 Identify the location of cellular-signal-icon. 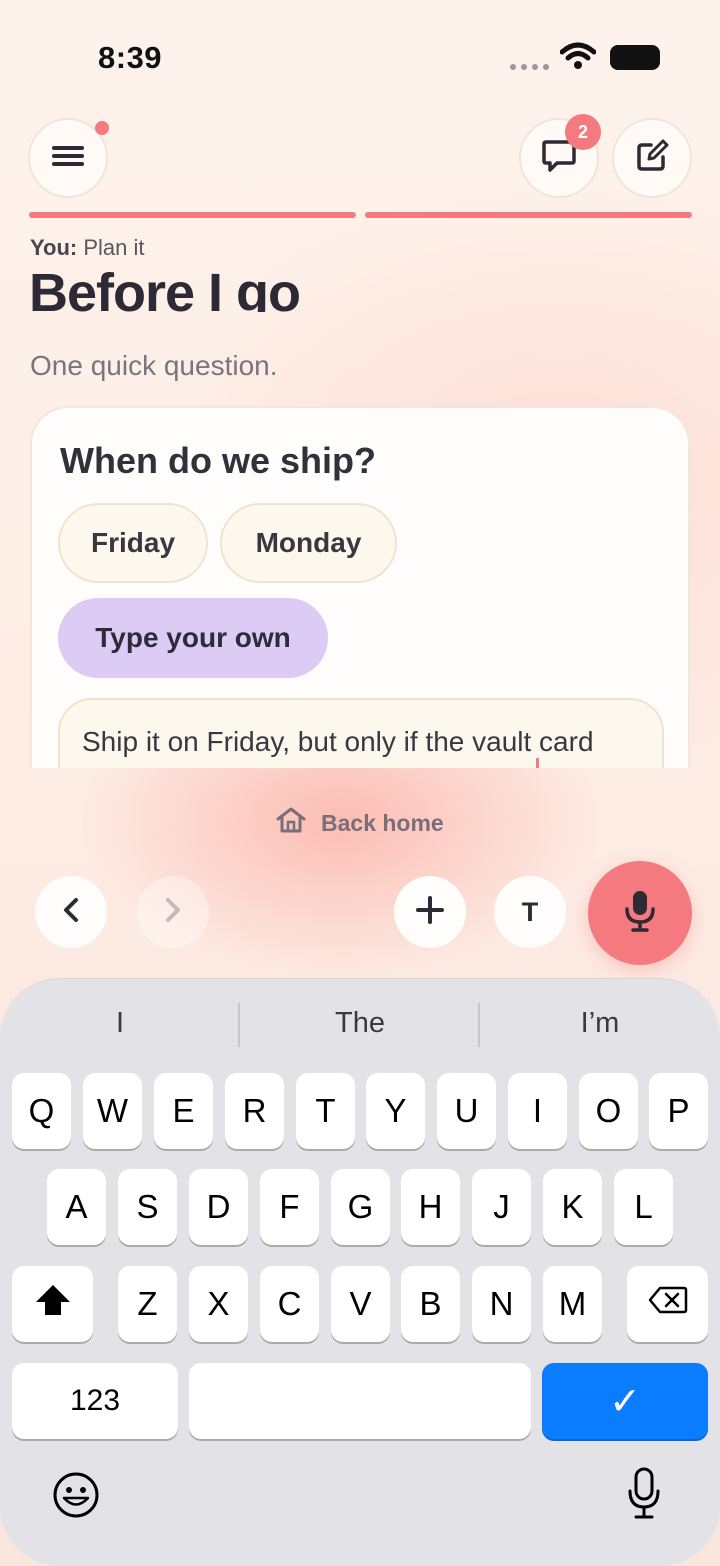
(529, 67).